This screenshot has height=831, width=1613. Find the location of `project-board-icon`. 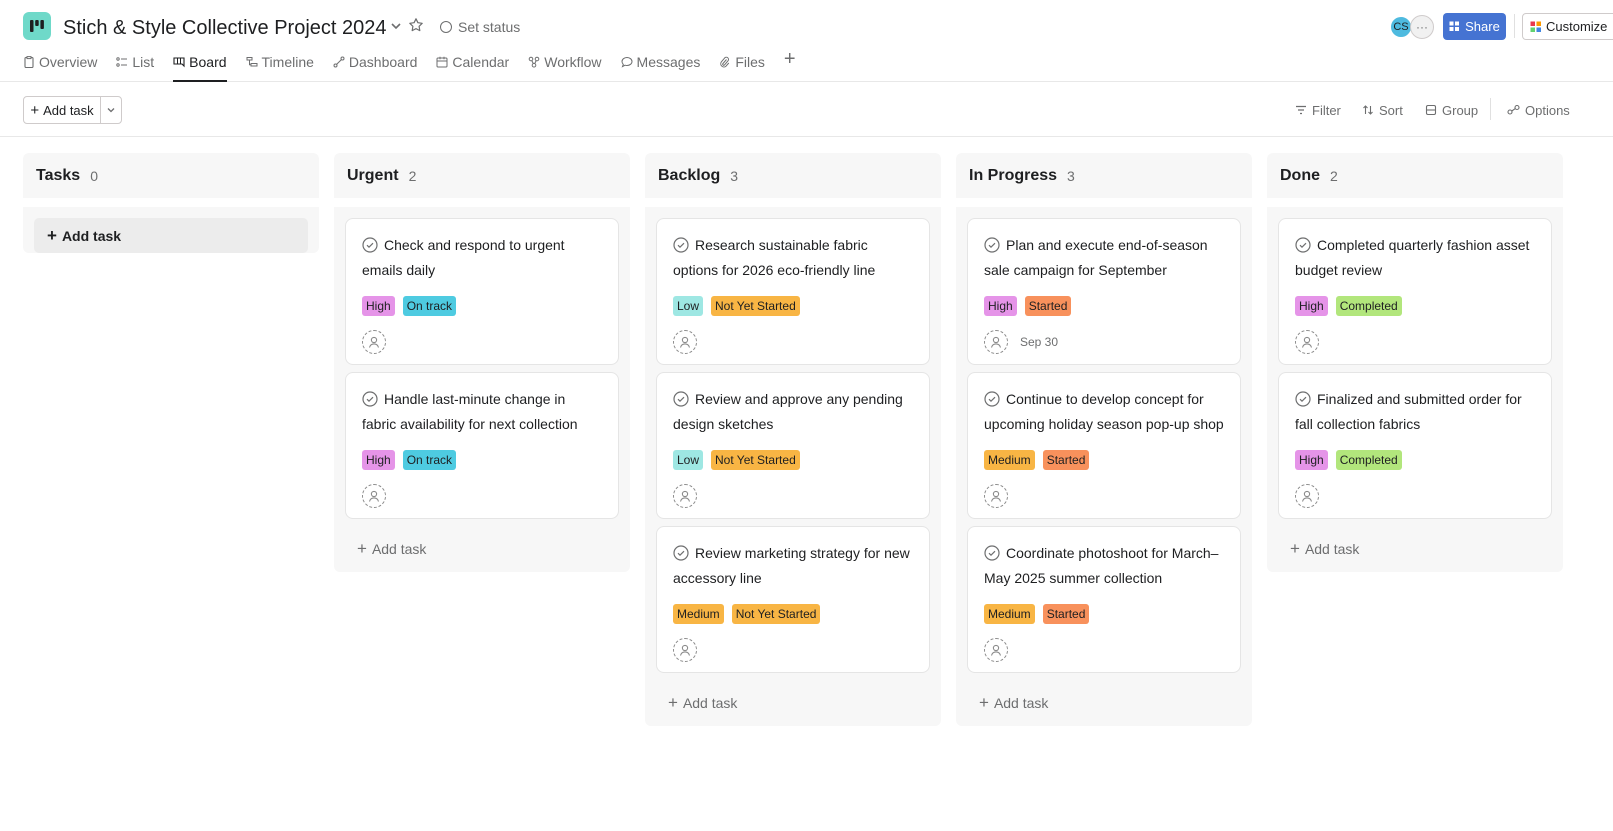

project-board-icon is located at coordinates (37, 26).